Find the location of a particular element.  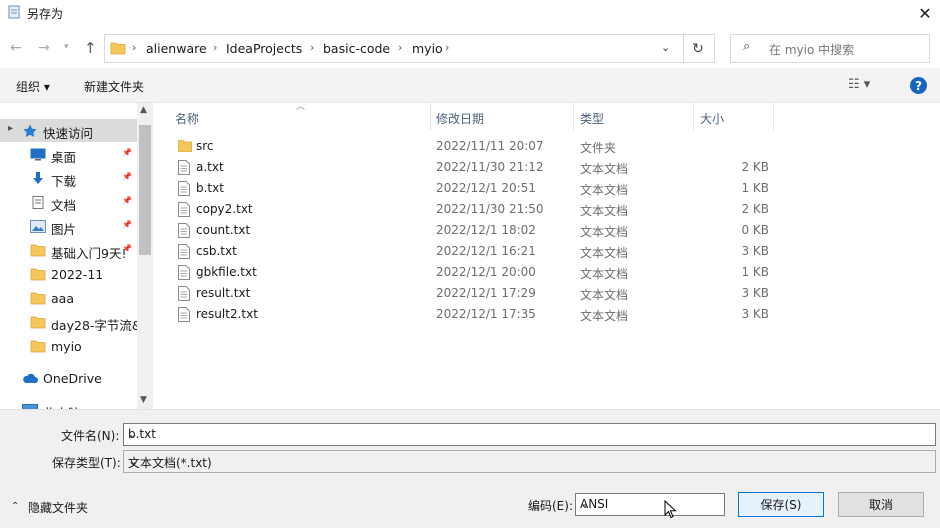

scroll-down-icon: ▼ is located at coordinates (143, 400).